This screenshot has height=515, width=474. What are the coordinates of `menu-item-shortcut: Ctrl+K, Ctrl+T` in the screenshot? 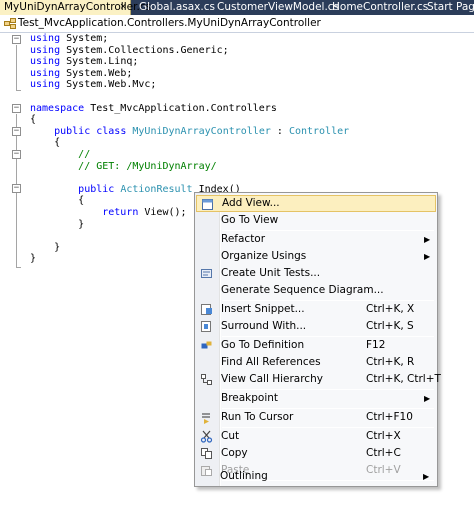 It's located at (403, 379).